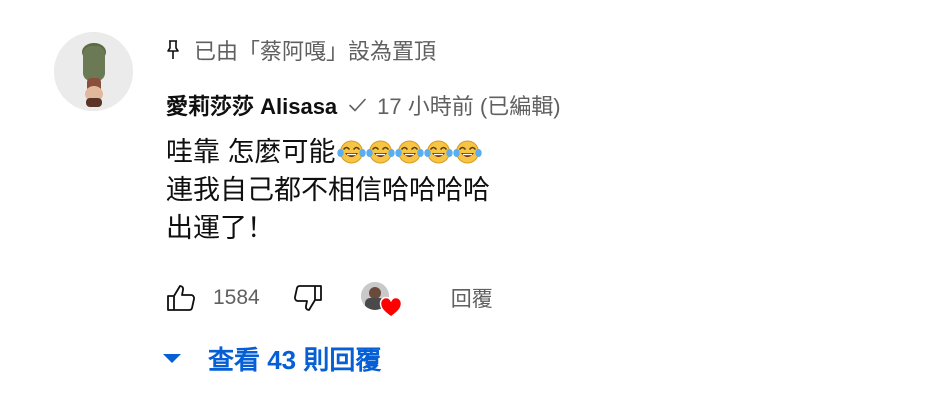 The image size is (938, 400). What do you see at coordinates (251, 152) in the screenshot?
I see `comment-line-text: 哇靠 怎麼可能` at bounding box center [251, 152].